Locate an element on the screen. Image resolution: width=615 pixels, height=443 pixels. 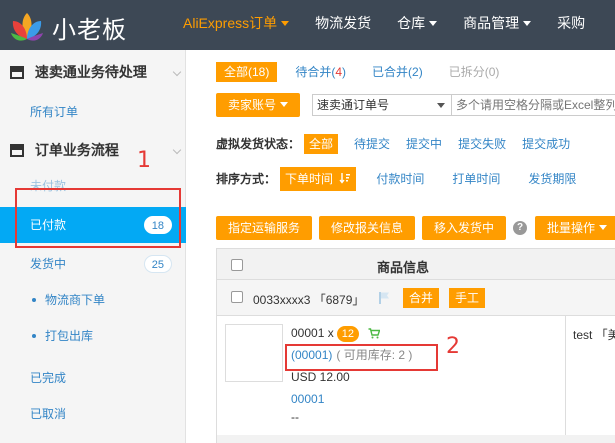
order-group-row: 0033xxxx3 「6879」 合并 手工 is located at coordinates (416, 298).